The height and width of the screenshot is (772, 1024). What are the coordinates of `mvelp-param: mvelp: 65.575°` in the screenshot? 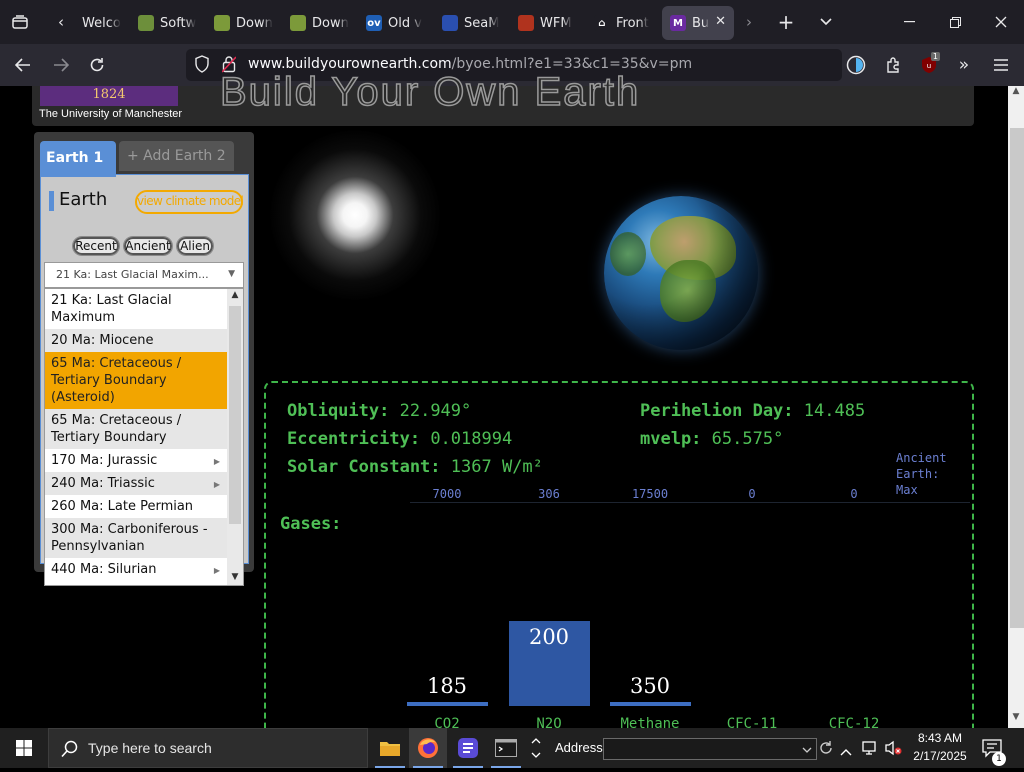 It's located at (711, 439).